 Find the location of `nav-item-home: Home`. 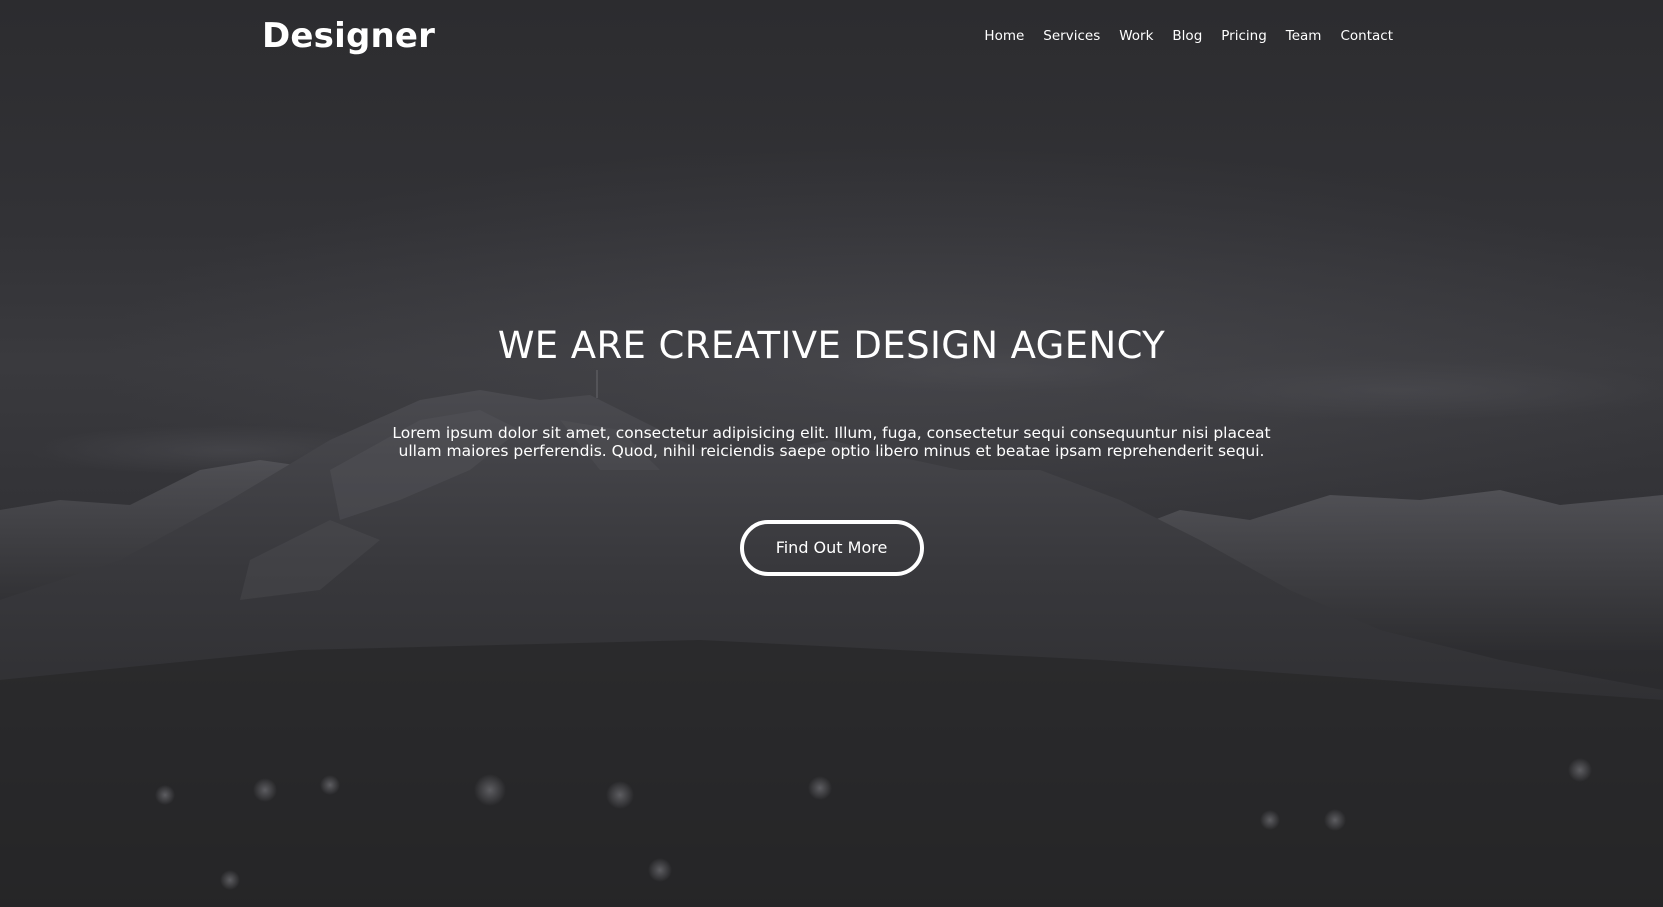

nav-item-home: Home is located at coordinates (1004, 36).